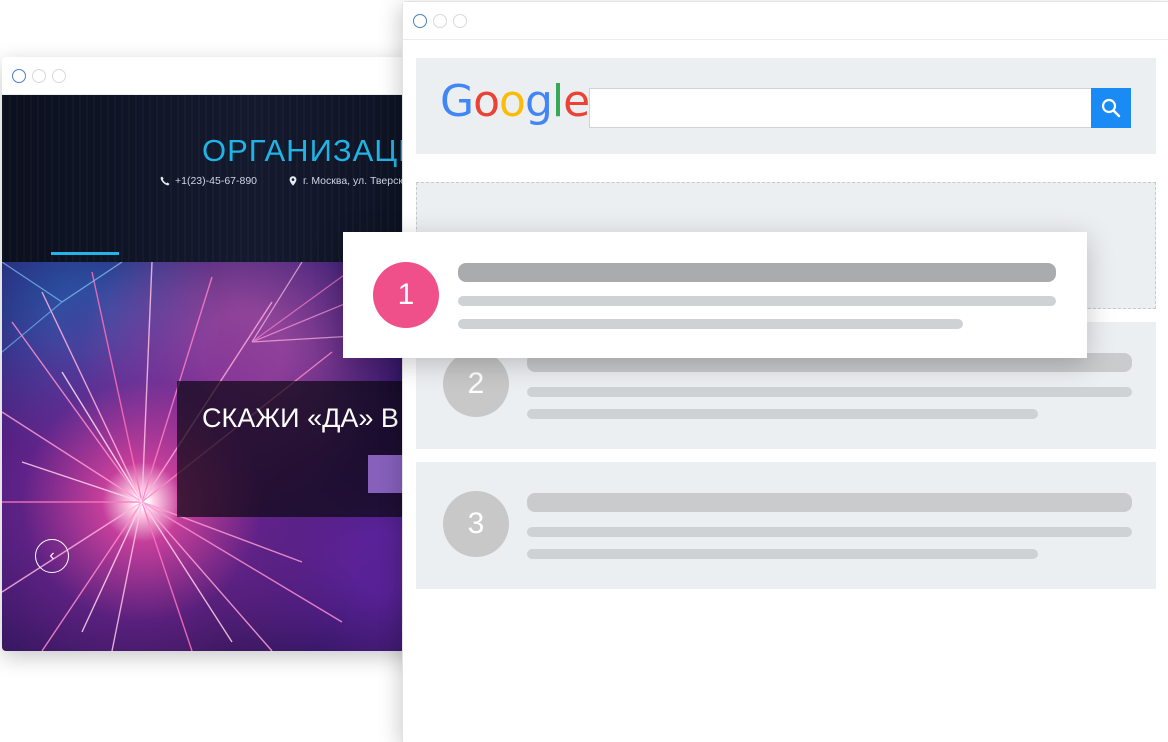  I want to click on search-header: Google, so click(786, 106).